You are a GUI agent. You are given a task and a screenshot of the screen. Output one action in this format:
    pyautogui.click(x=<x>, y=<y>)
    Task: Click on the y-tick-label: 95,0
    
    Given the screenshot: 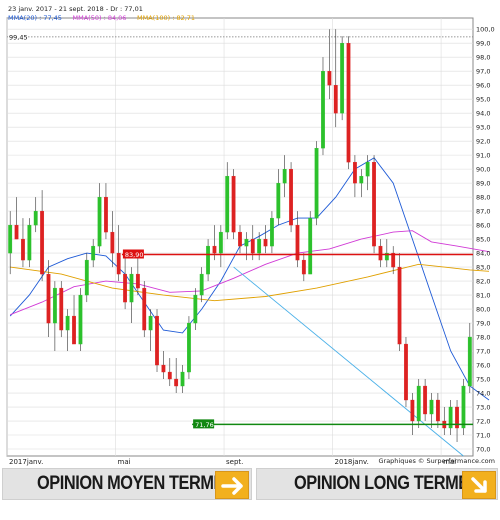 What is the action you would take?
    pyautogui.click(x=483, y=99)
    